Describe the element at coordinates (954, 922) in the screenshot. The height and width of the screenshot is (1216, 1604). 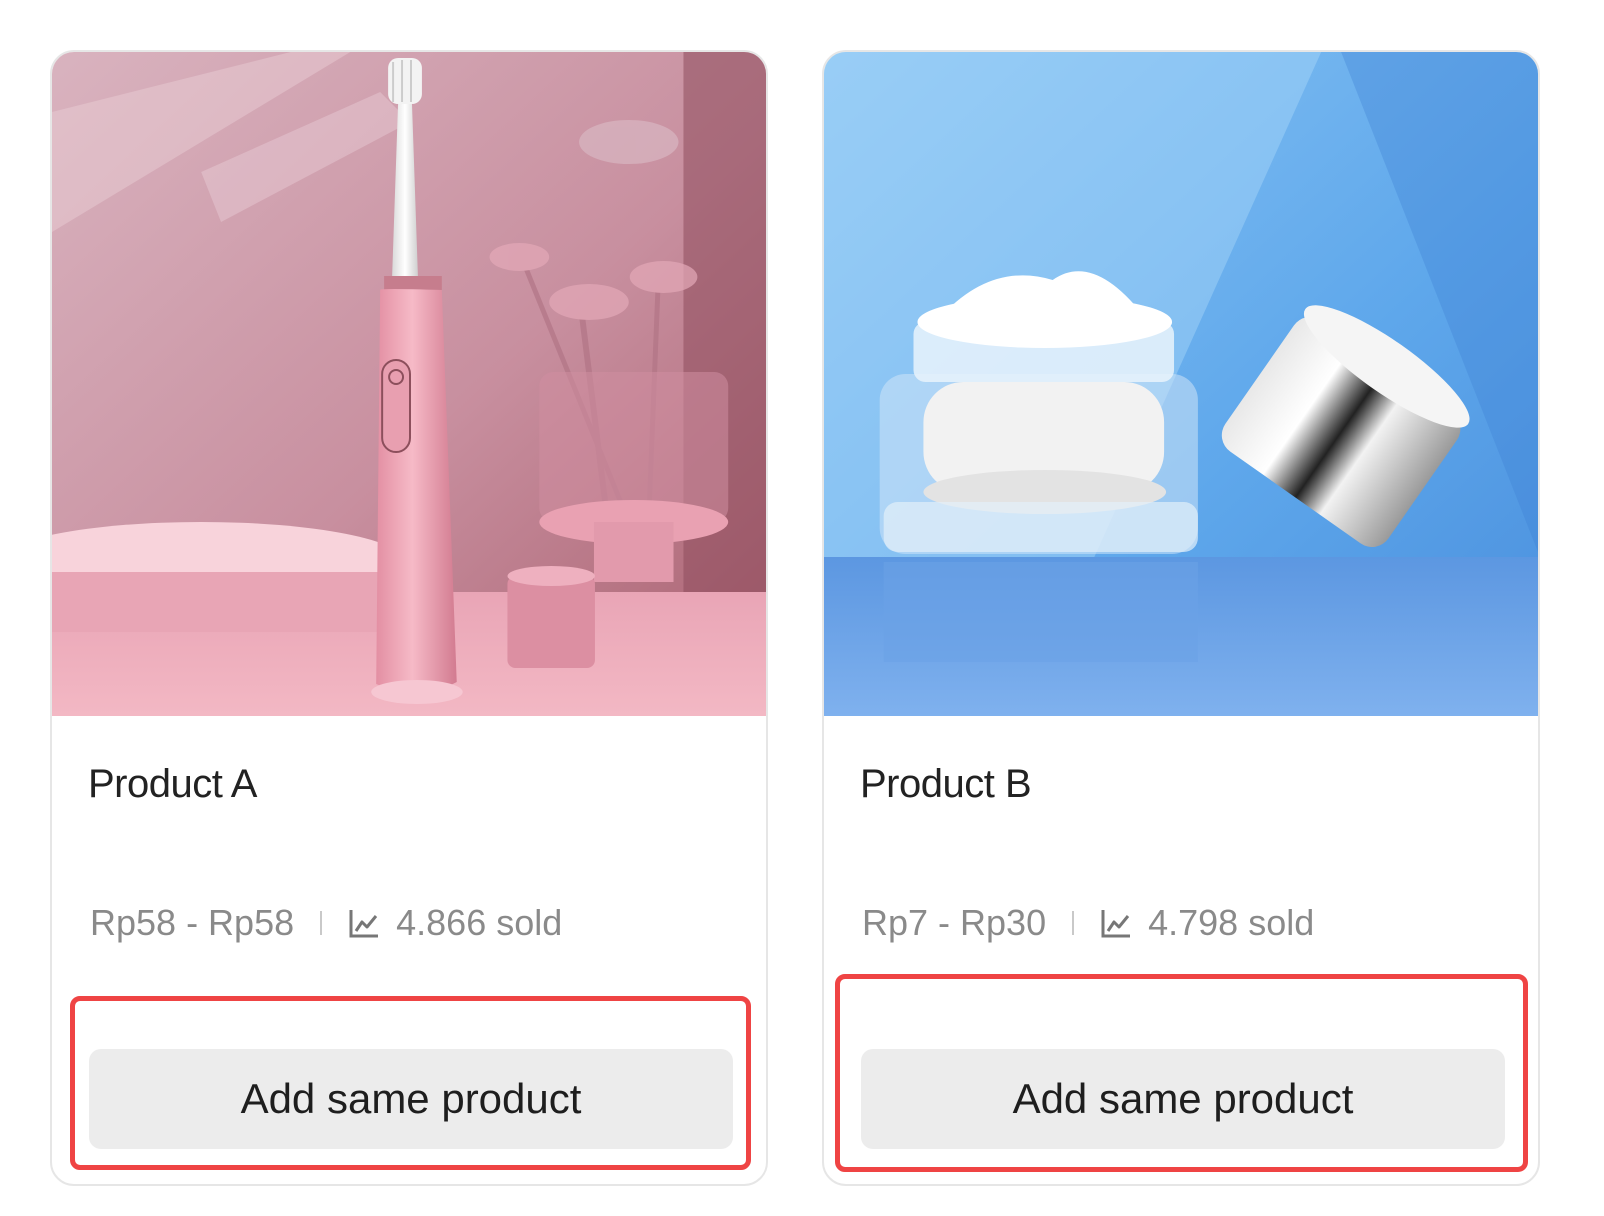
I see `price-range: Rp7 - Rp30` at that location.